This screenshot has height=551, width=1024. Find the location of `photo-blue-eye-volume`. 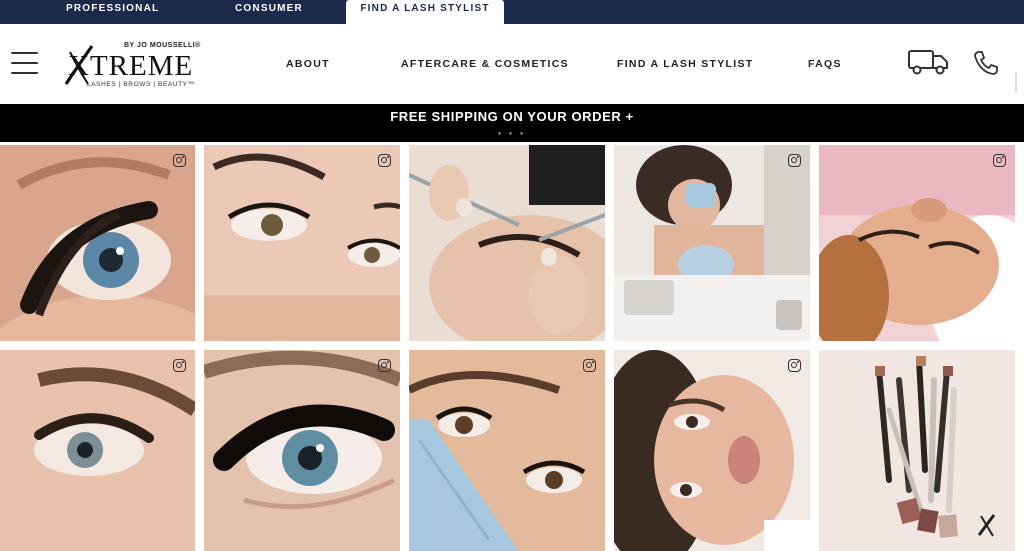

photo-blue-eye-volume is located at coordinates (302, 450).